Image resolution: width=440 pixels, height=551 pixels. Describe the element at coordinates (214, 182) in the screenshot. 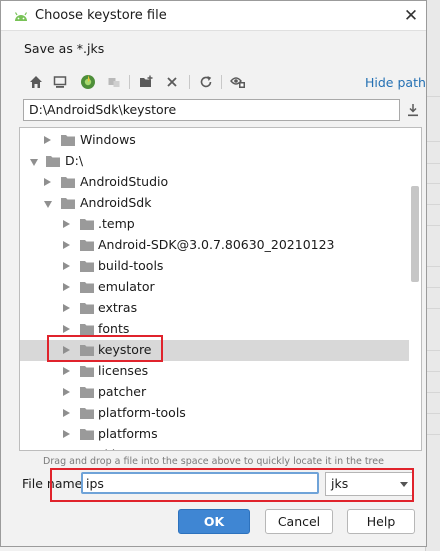

I see `tree-item: AndroidStudio` at that location.